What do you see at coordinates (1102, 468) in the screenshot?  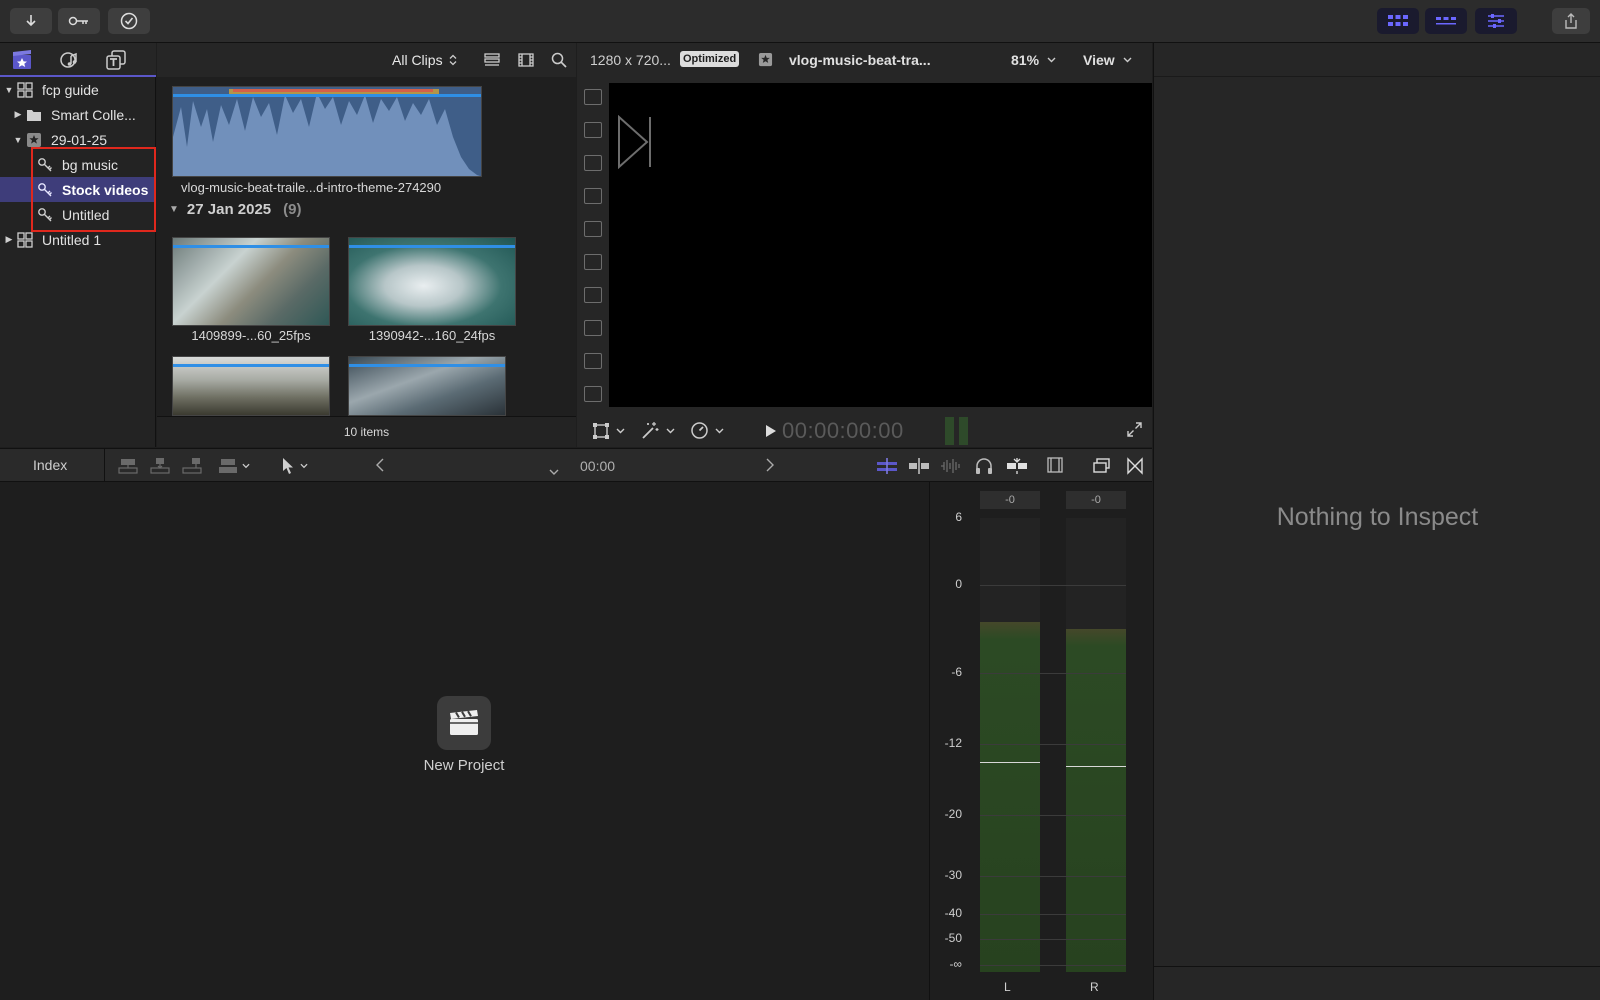 I see `timeline-index-toggle-button` at bounding box center [1102, 468].